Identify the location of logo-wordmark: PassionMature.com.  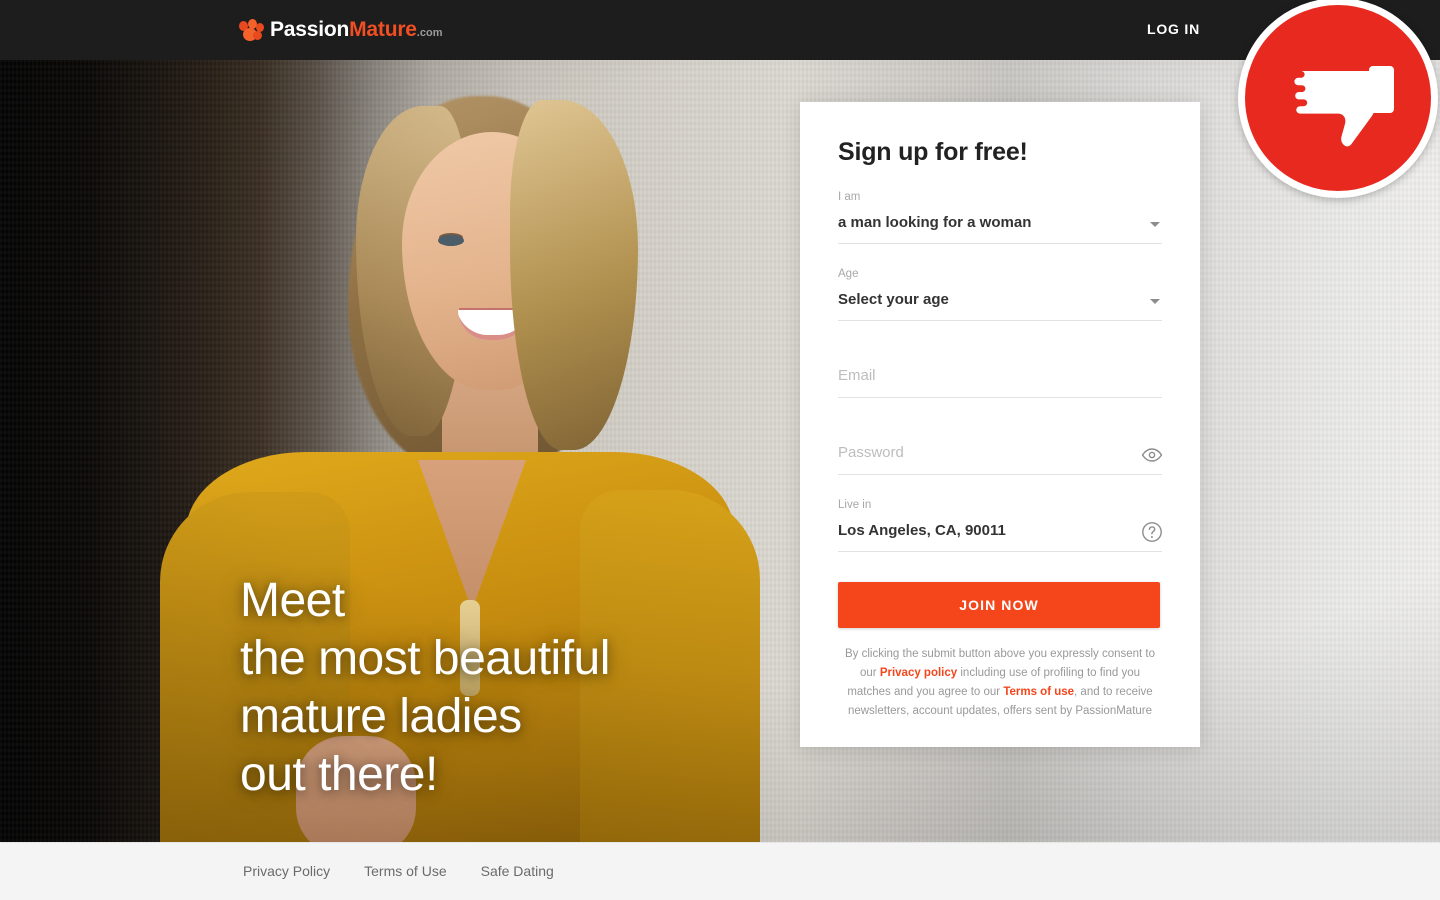
(356, 31).